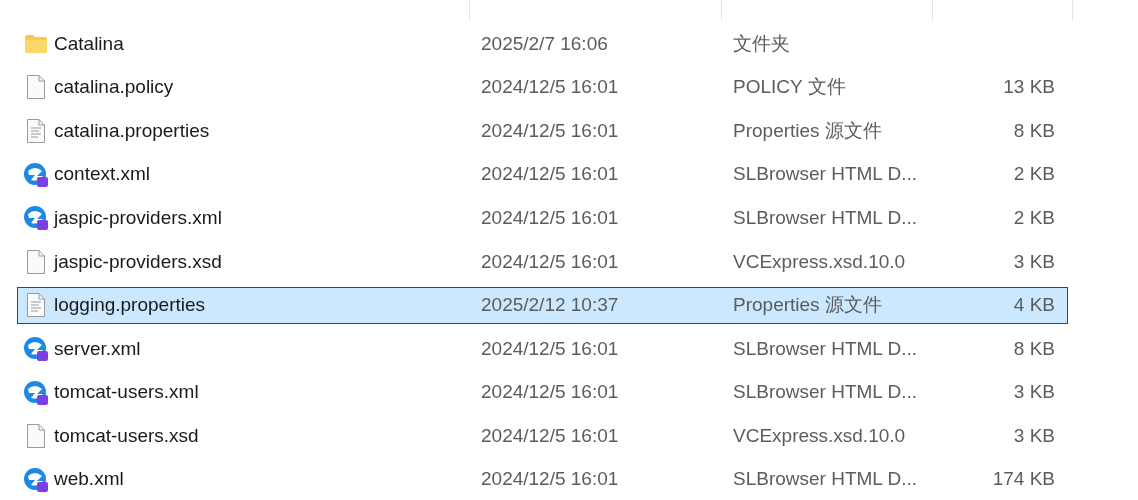 The image size is (1138, 500). Describe the element at coordinates (762, 43) in the screenshot. I see `file-type: 文件夹` at that location.